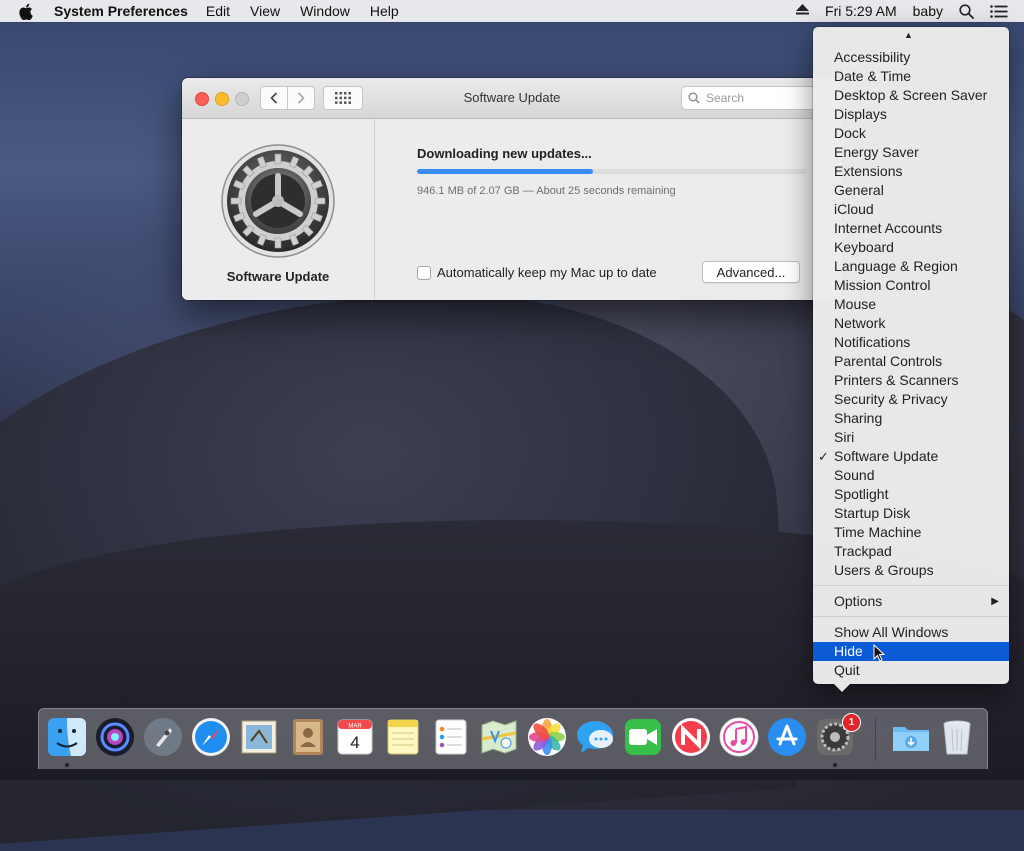 This screenshot has height=851, width=1024. Describe the element at coordinates (911, 133) in the screenshot. I see `menu-item-dock: Dock` at that location.